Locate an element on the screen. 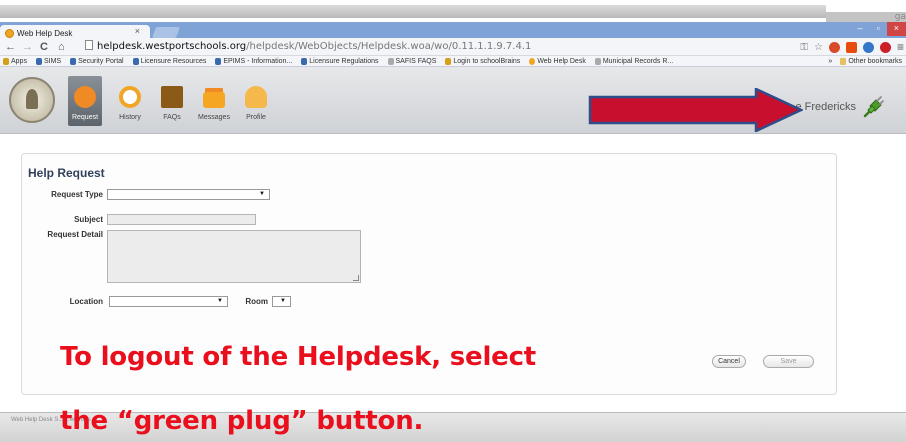 This screenshot has height=442, width=906. helpdesk-nav: Request History FAQs Messages Profile is located at coordinates (173, 101).